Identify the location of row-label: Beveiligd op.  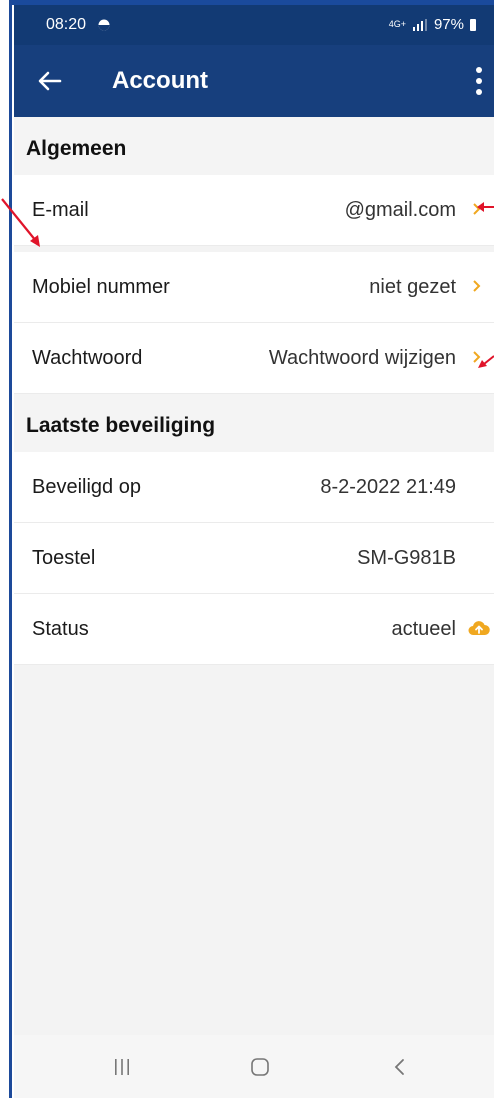
(86, 487).